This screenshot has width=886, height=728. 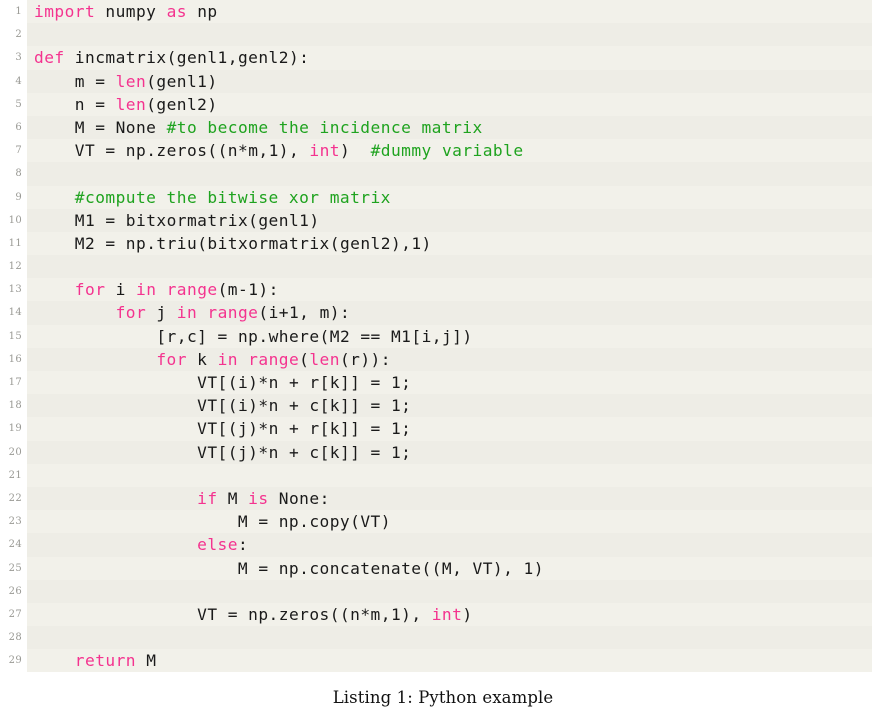 I want to click on code-line: 21, so click(x=443, y=475).